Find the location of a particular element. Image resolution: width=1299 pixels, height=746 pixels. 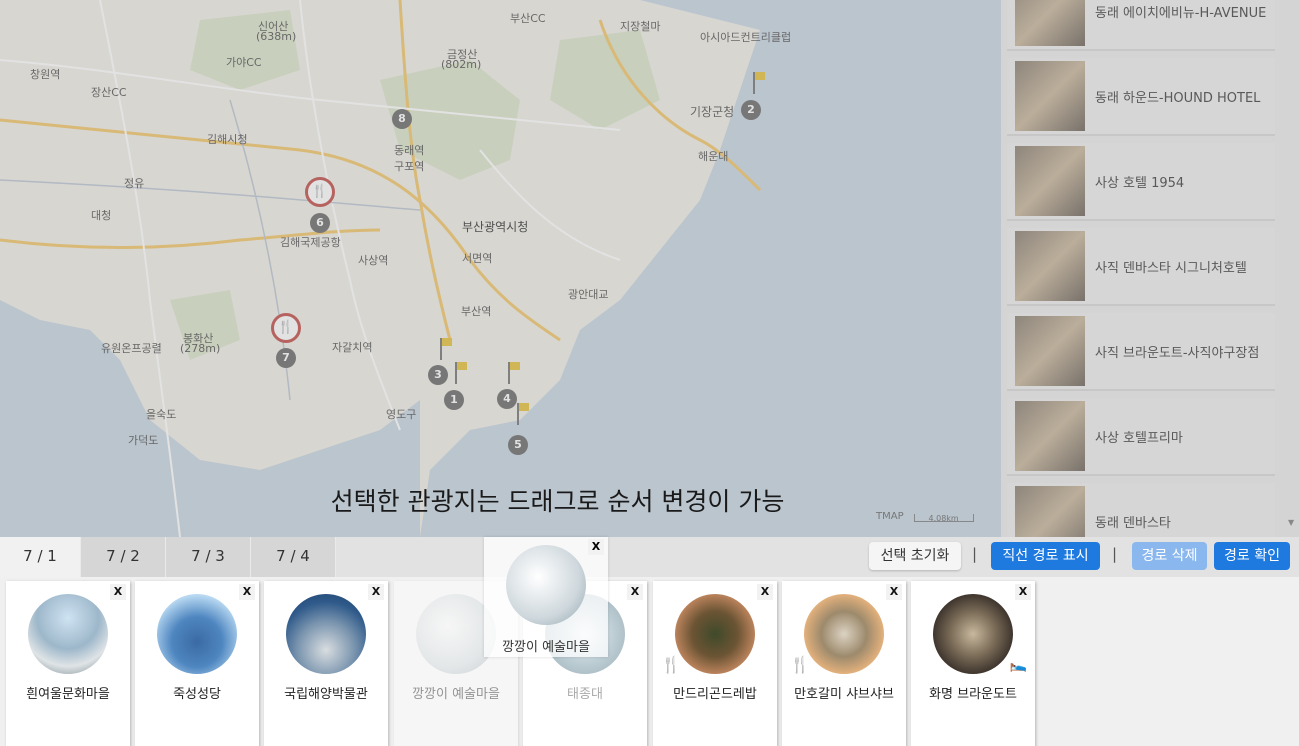

place-name: 죽성성당 is located at coordinates (197, 694).